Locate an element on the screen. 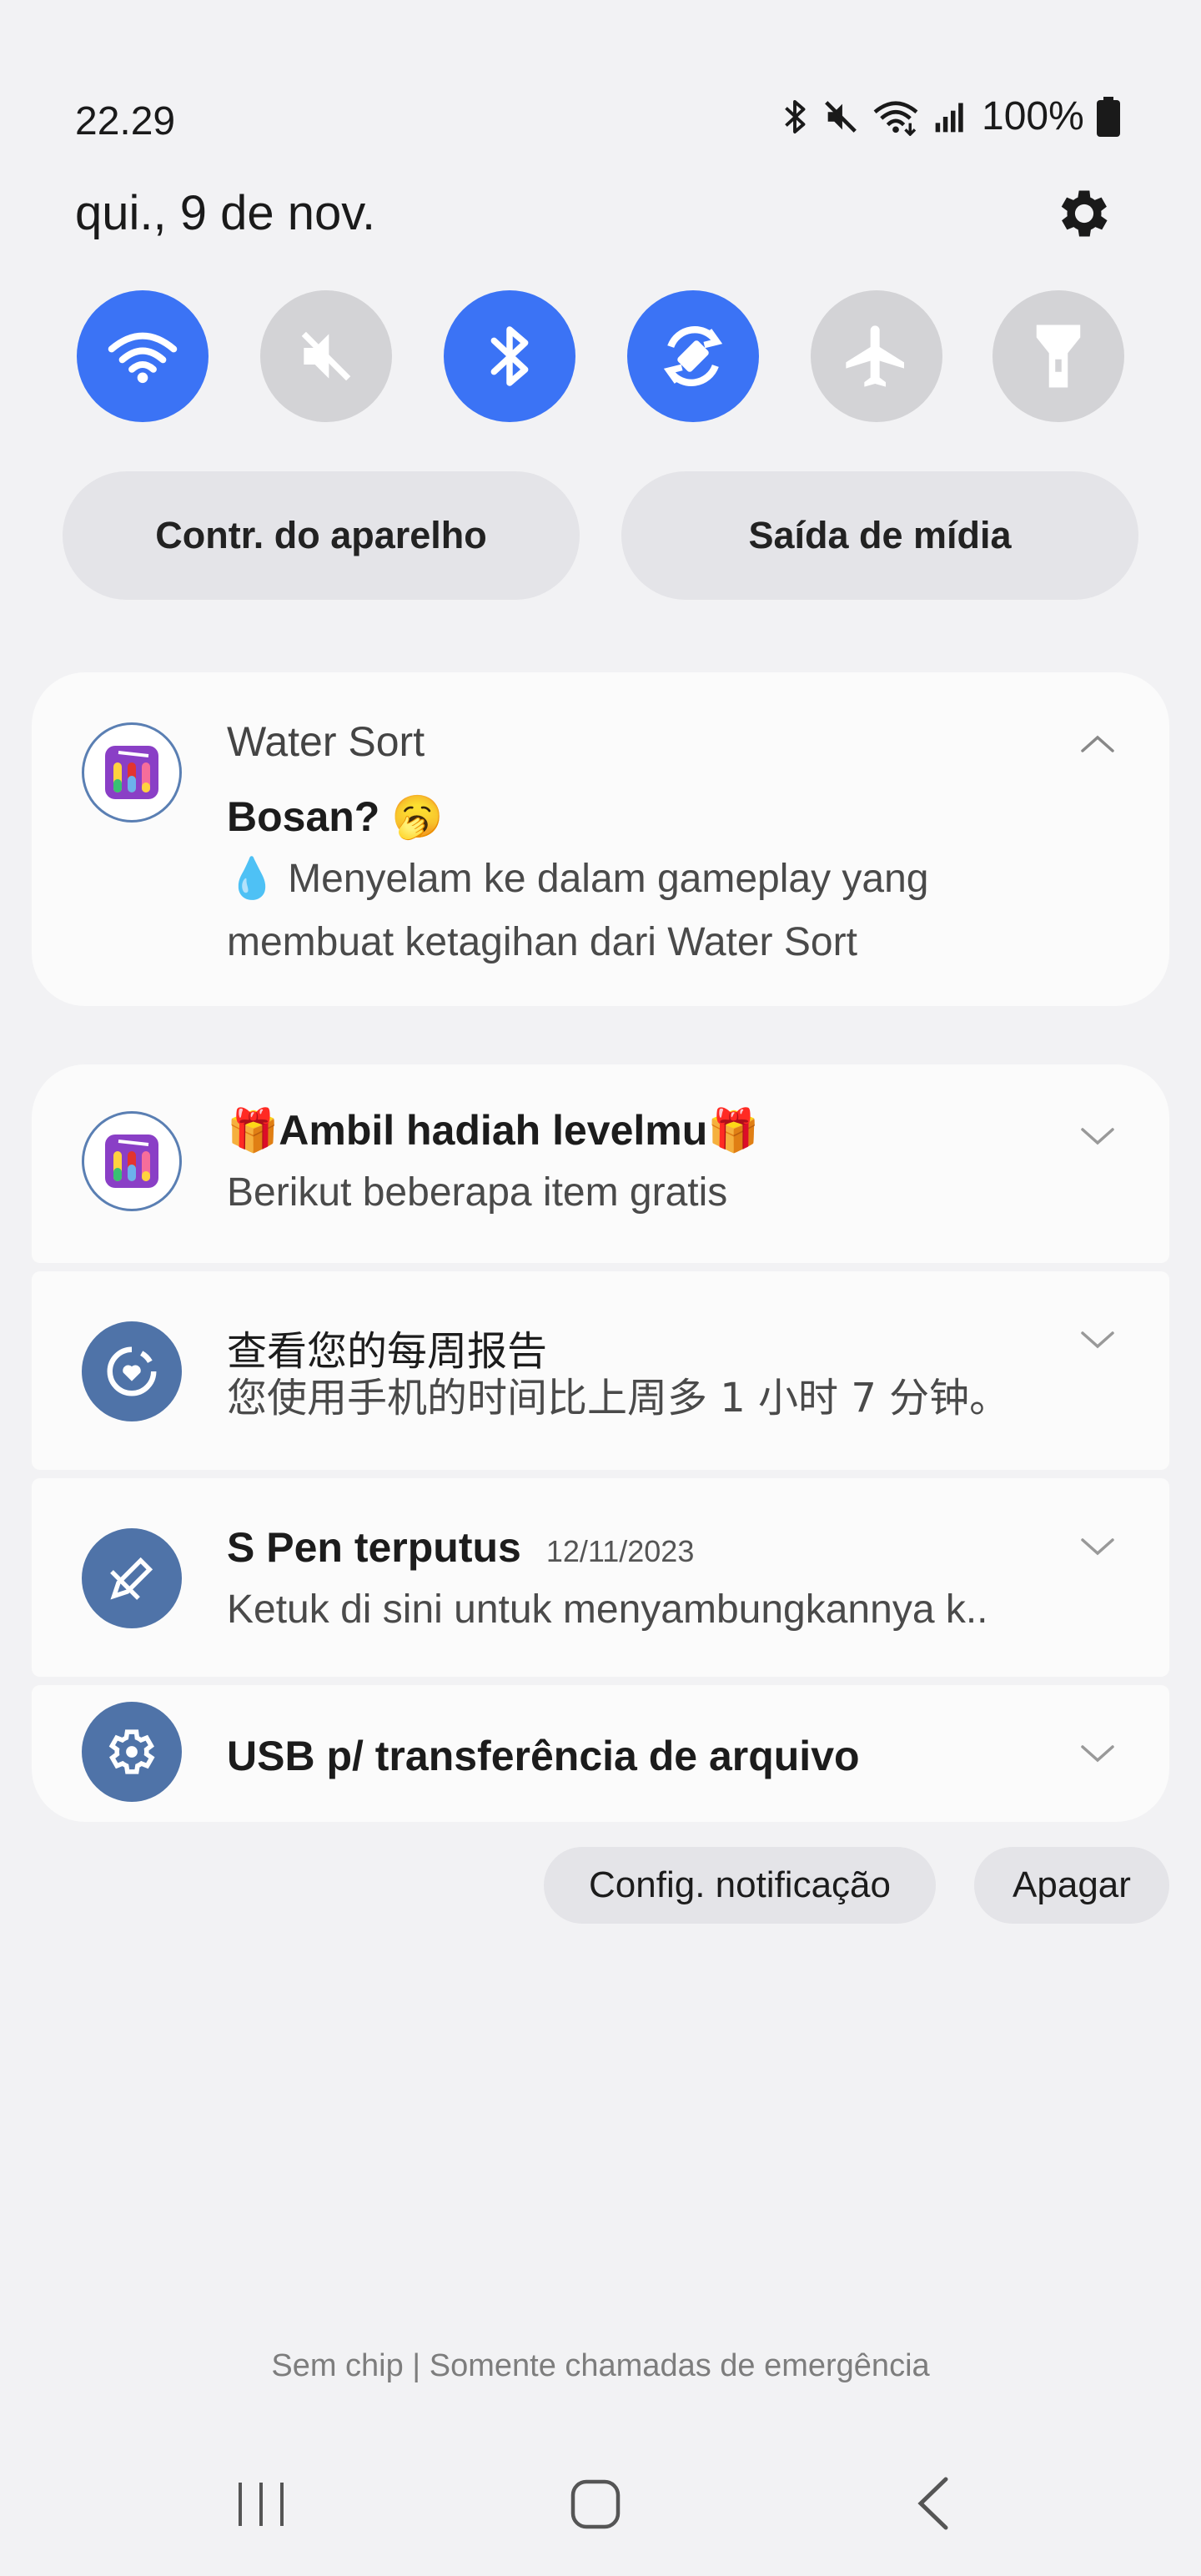 This screenshot has height=2576, width=1201. airplane-icon is located at coordinates (875, 356).